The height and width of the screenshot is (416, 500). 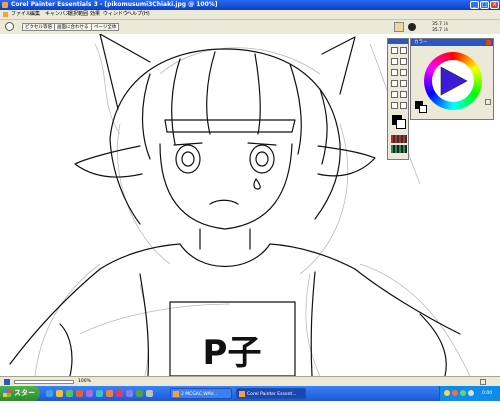 I want to click on menu-bar: ファイル 編集 キャンバス 選択範囲 効果 ウィンドウ ヘルプ(H), so click(x=250, y=15).